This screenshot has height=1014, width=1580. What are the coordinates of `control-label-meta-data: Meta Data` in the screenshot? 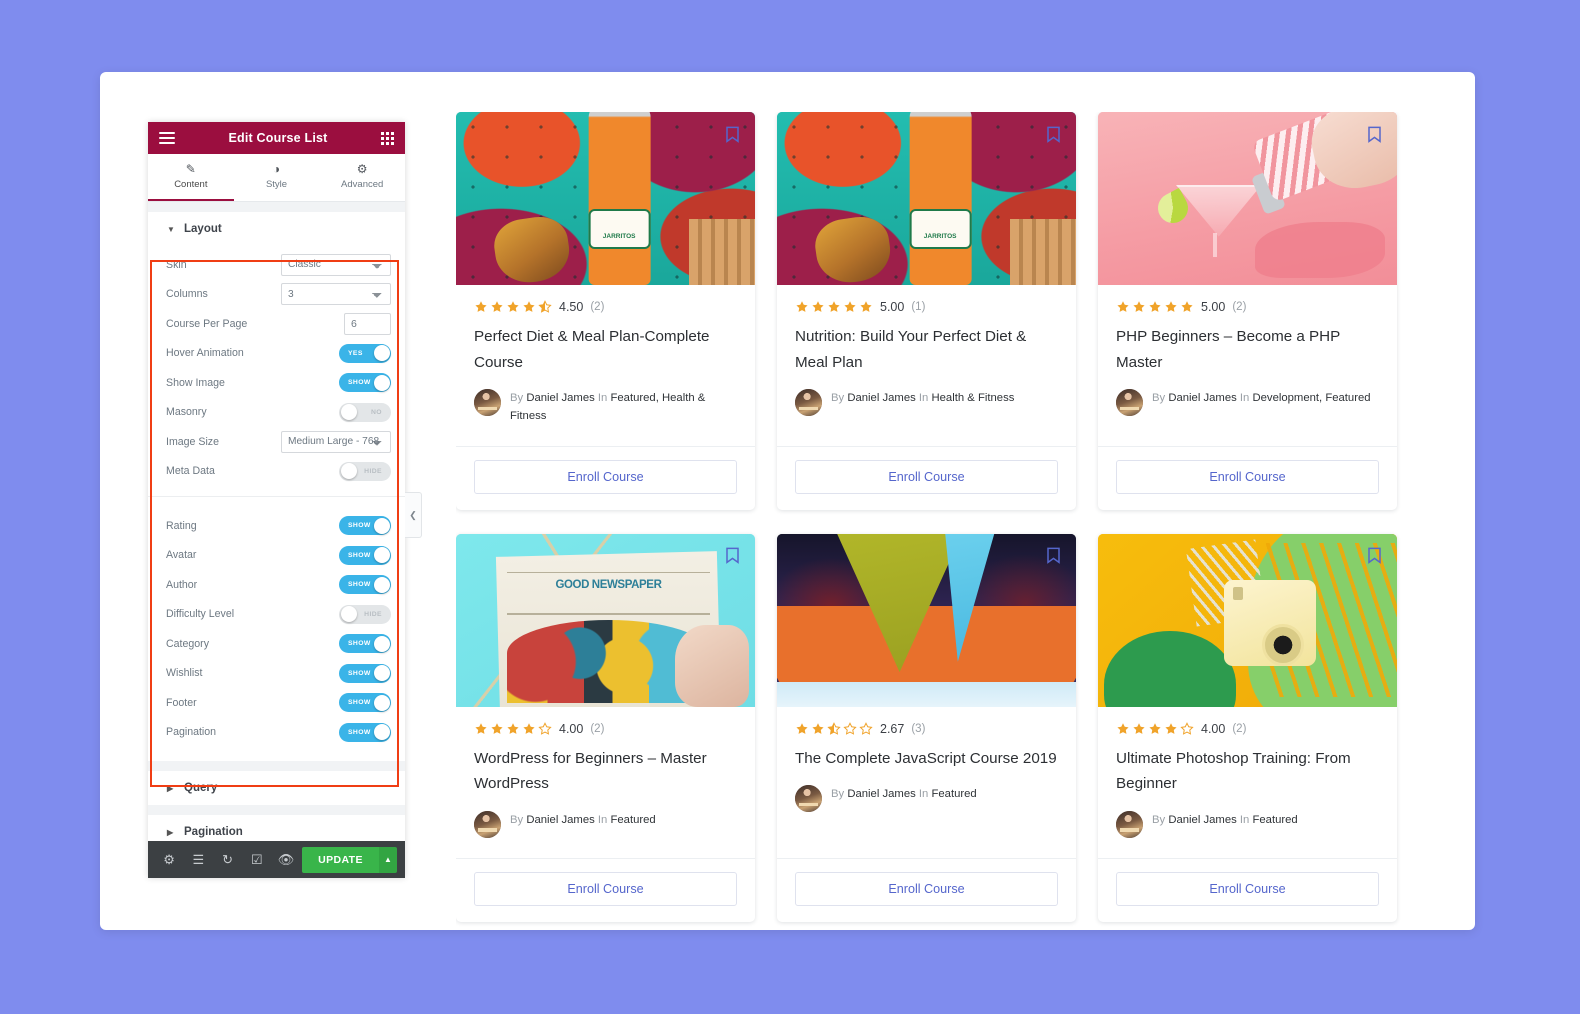 It's located at (190, 471).